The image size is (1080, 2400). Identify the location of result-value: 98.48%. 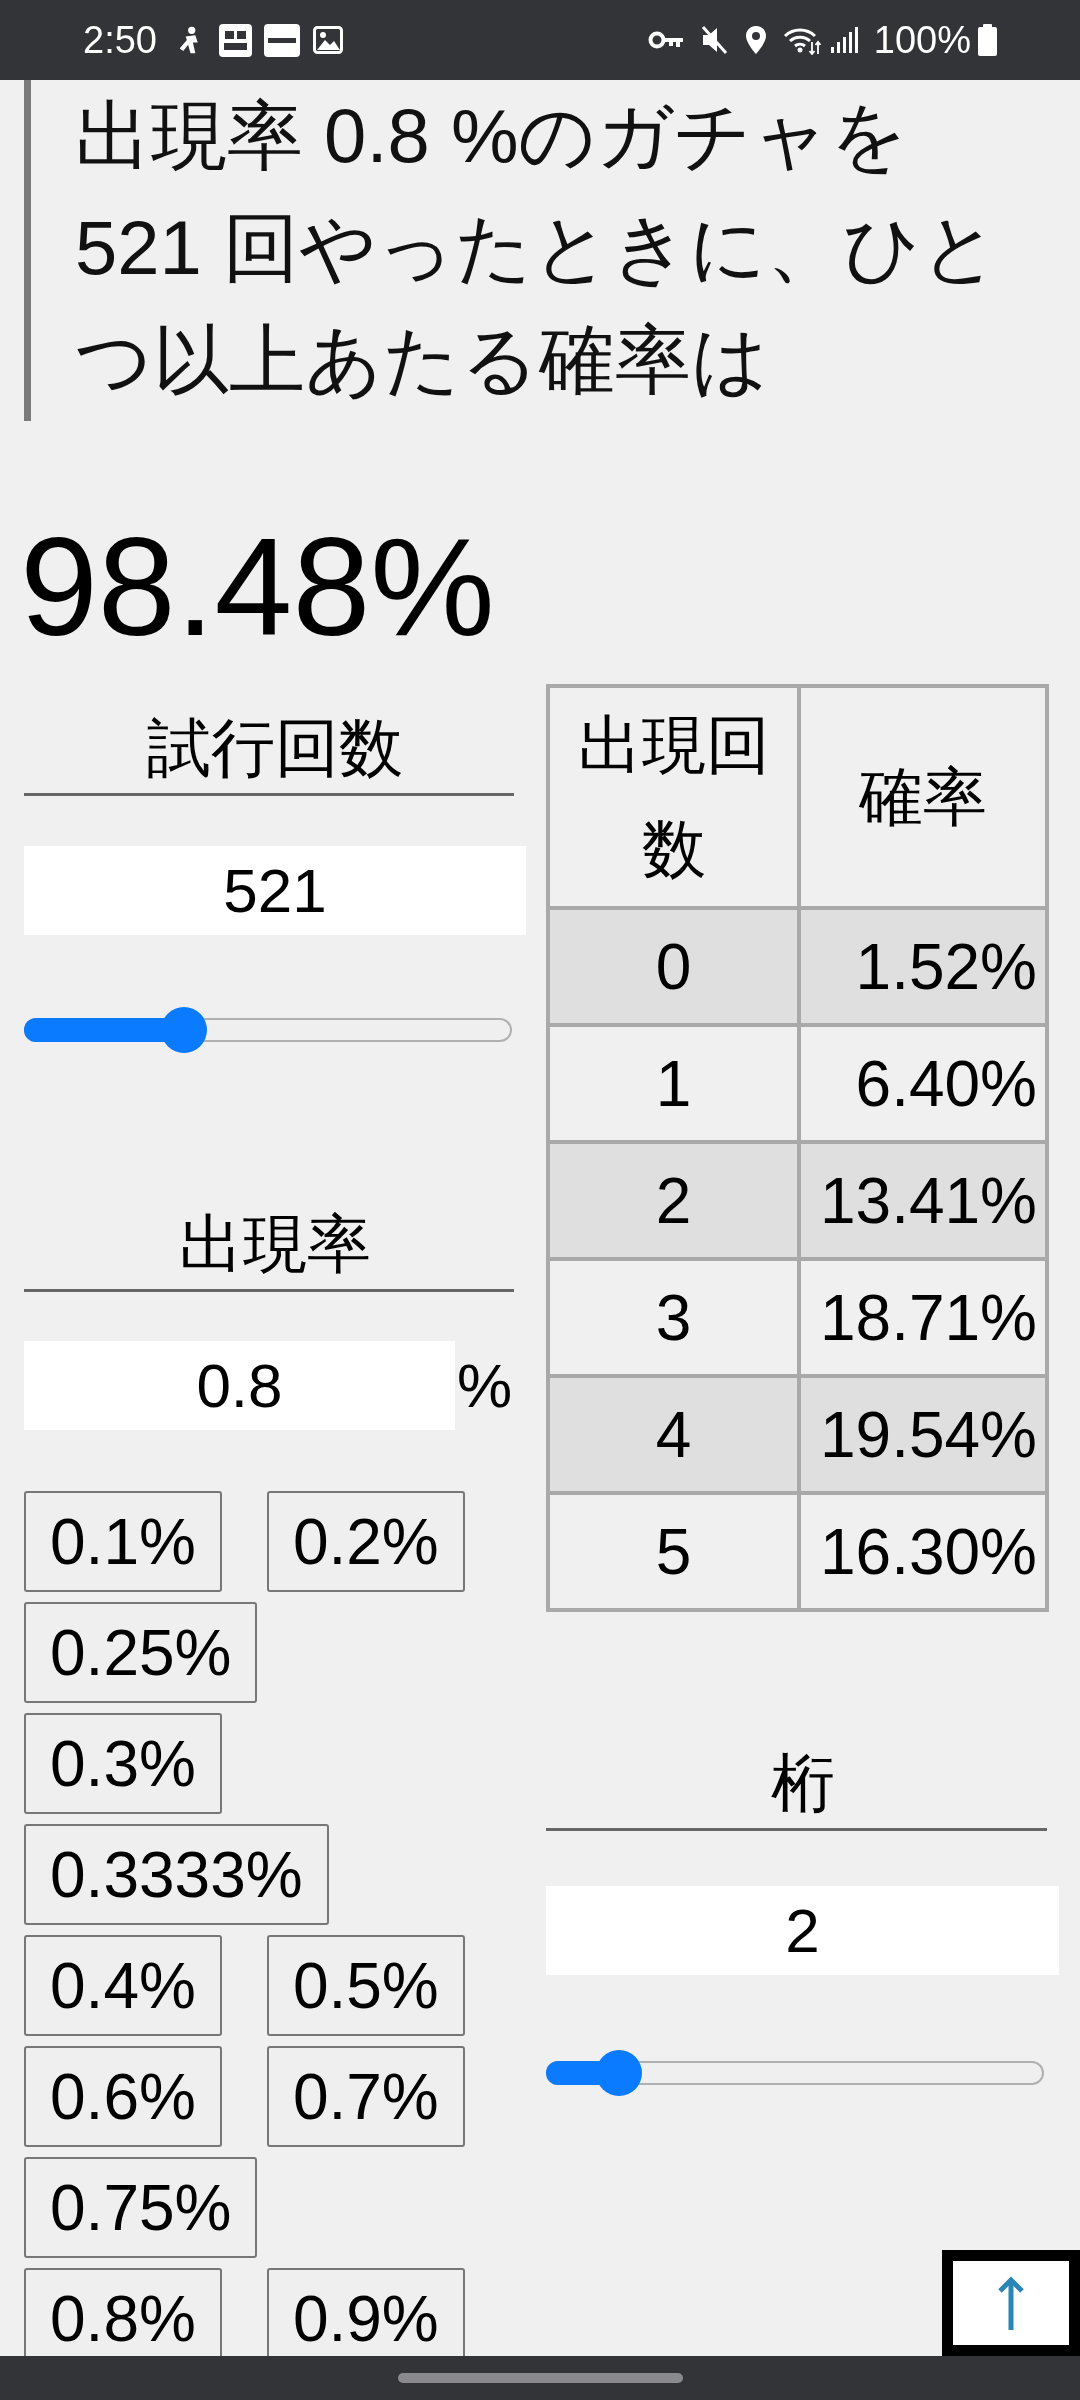
(257, 587).